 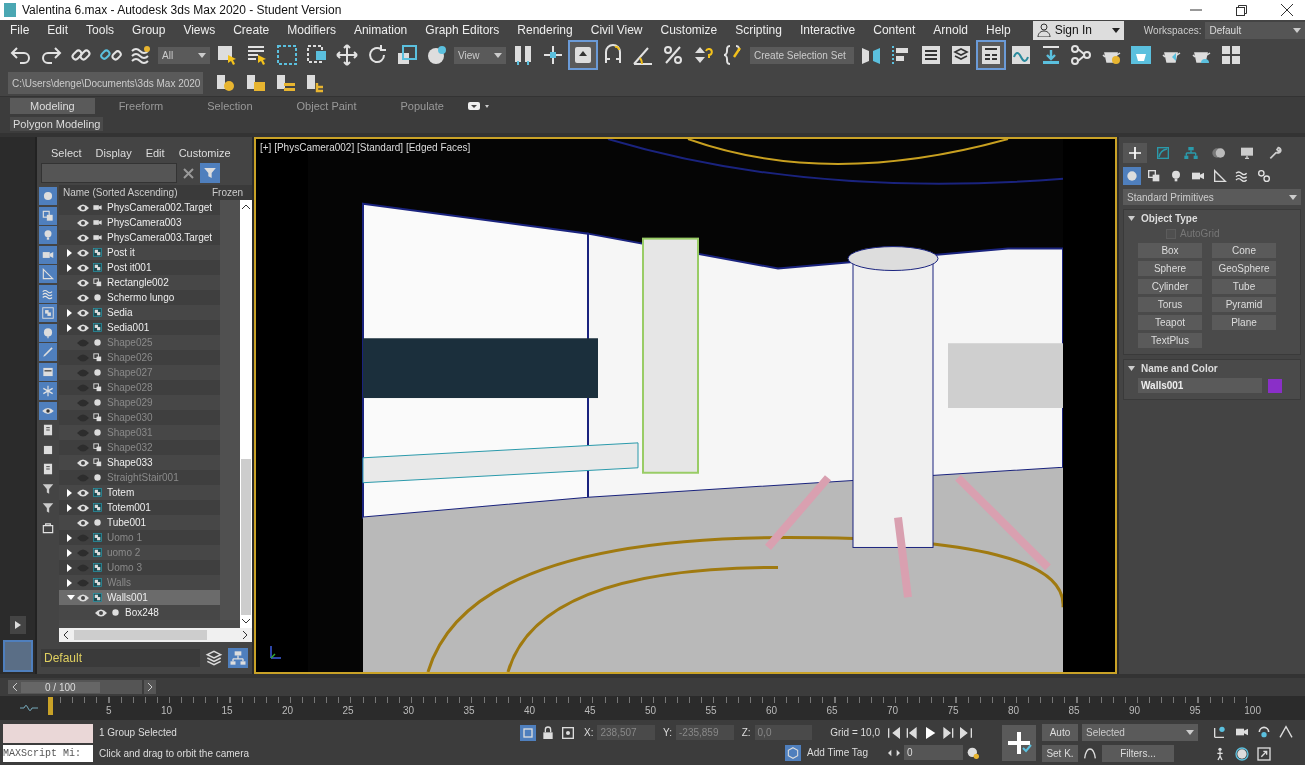 I want to click on menu-item: Content, so click(x=894, y=30).